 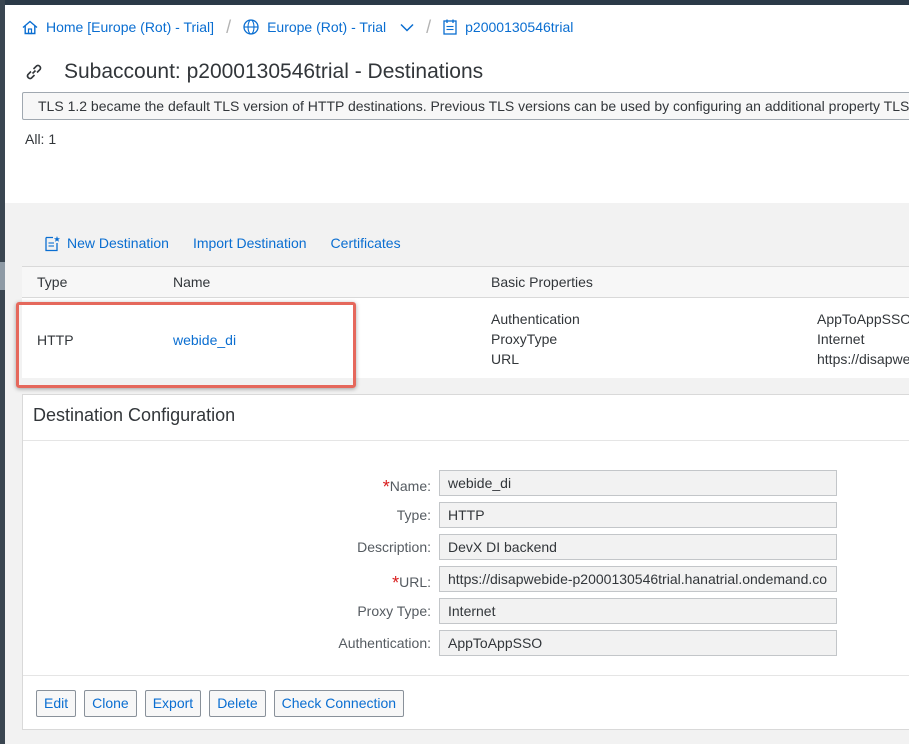 What do you see at coordinates (413, 515) in the screenshot?
I see `field-label: Type:` at bounding box center [413, 515].